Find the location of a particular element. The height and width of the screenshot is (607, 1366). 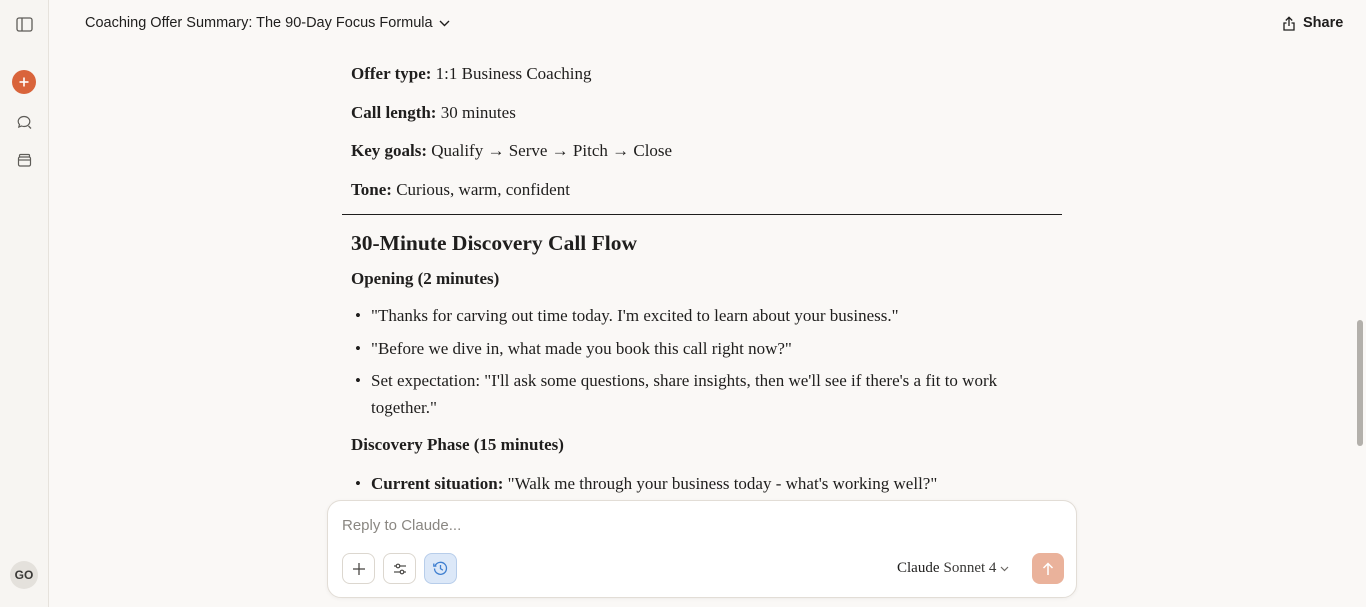

meta-call-length: Call length: 30 minutes is located at coordinates (433, 113).